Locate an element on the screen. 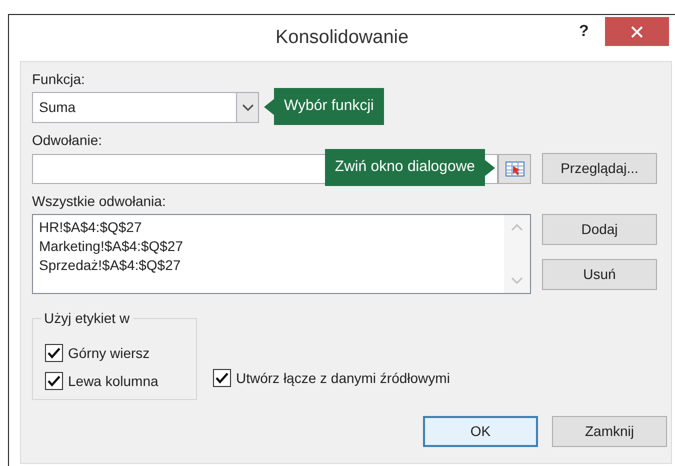 The width and height of the screenshot is (675, 466). function-dropdown: Suma is located at coordinates (145, 107).